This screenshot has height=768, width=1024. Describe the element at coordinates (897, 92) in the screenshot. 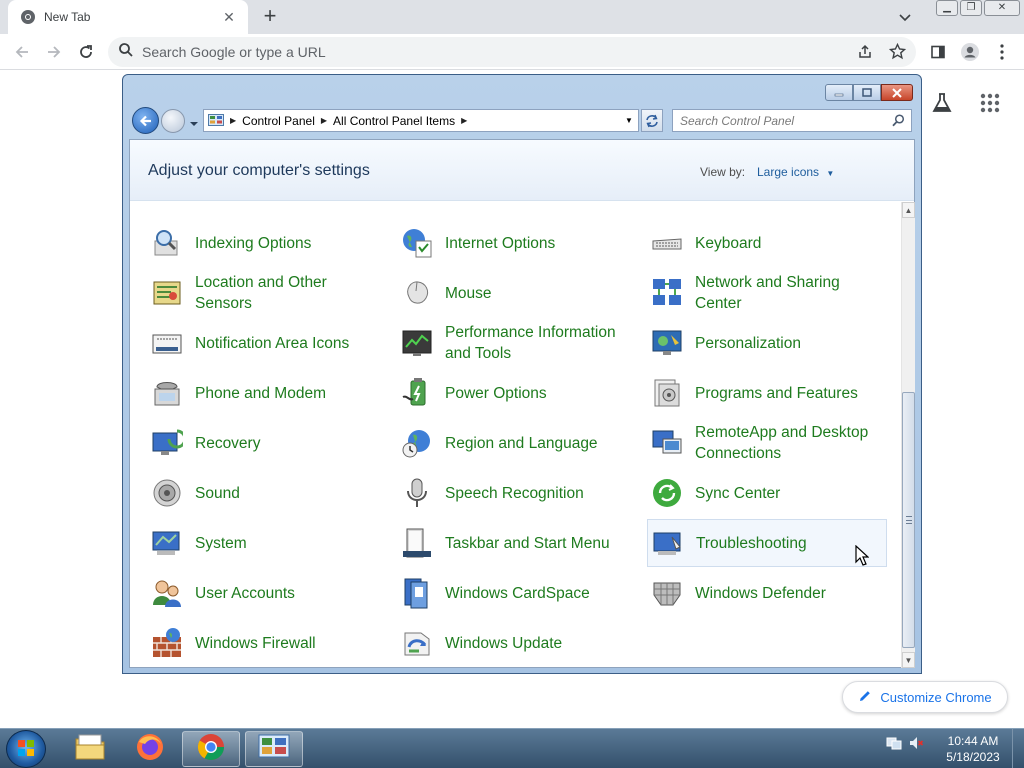

I see `window-close-button` at that location.